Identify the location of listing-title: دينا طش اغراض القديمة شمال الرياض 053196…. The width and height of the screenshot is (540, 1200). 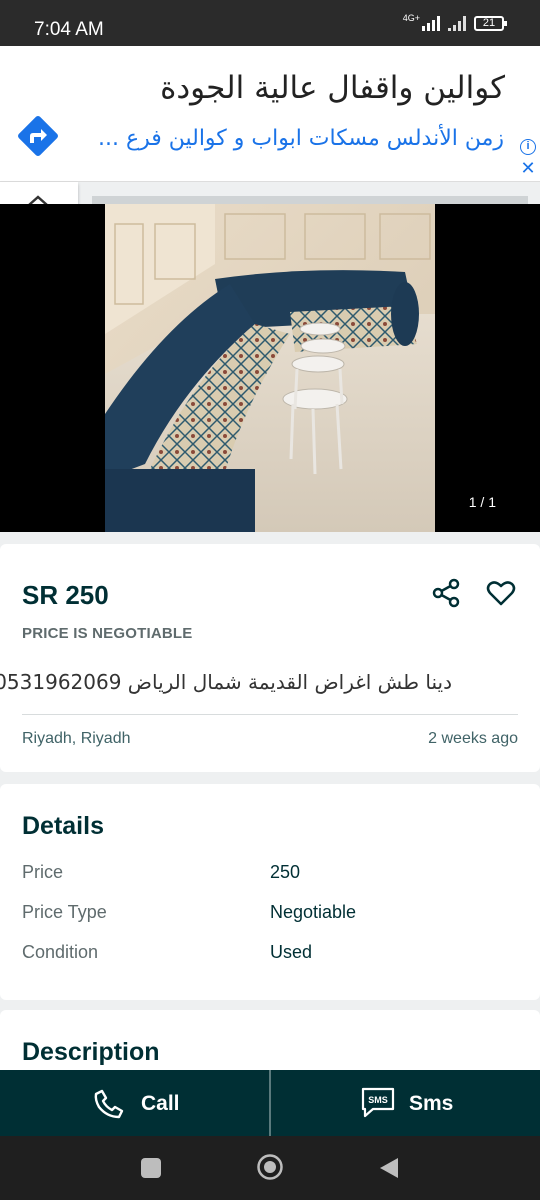
(226, 682).